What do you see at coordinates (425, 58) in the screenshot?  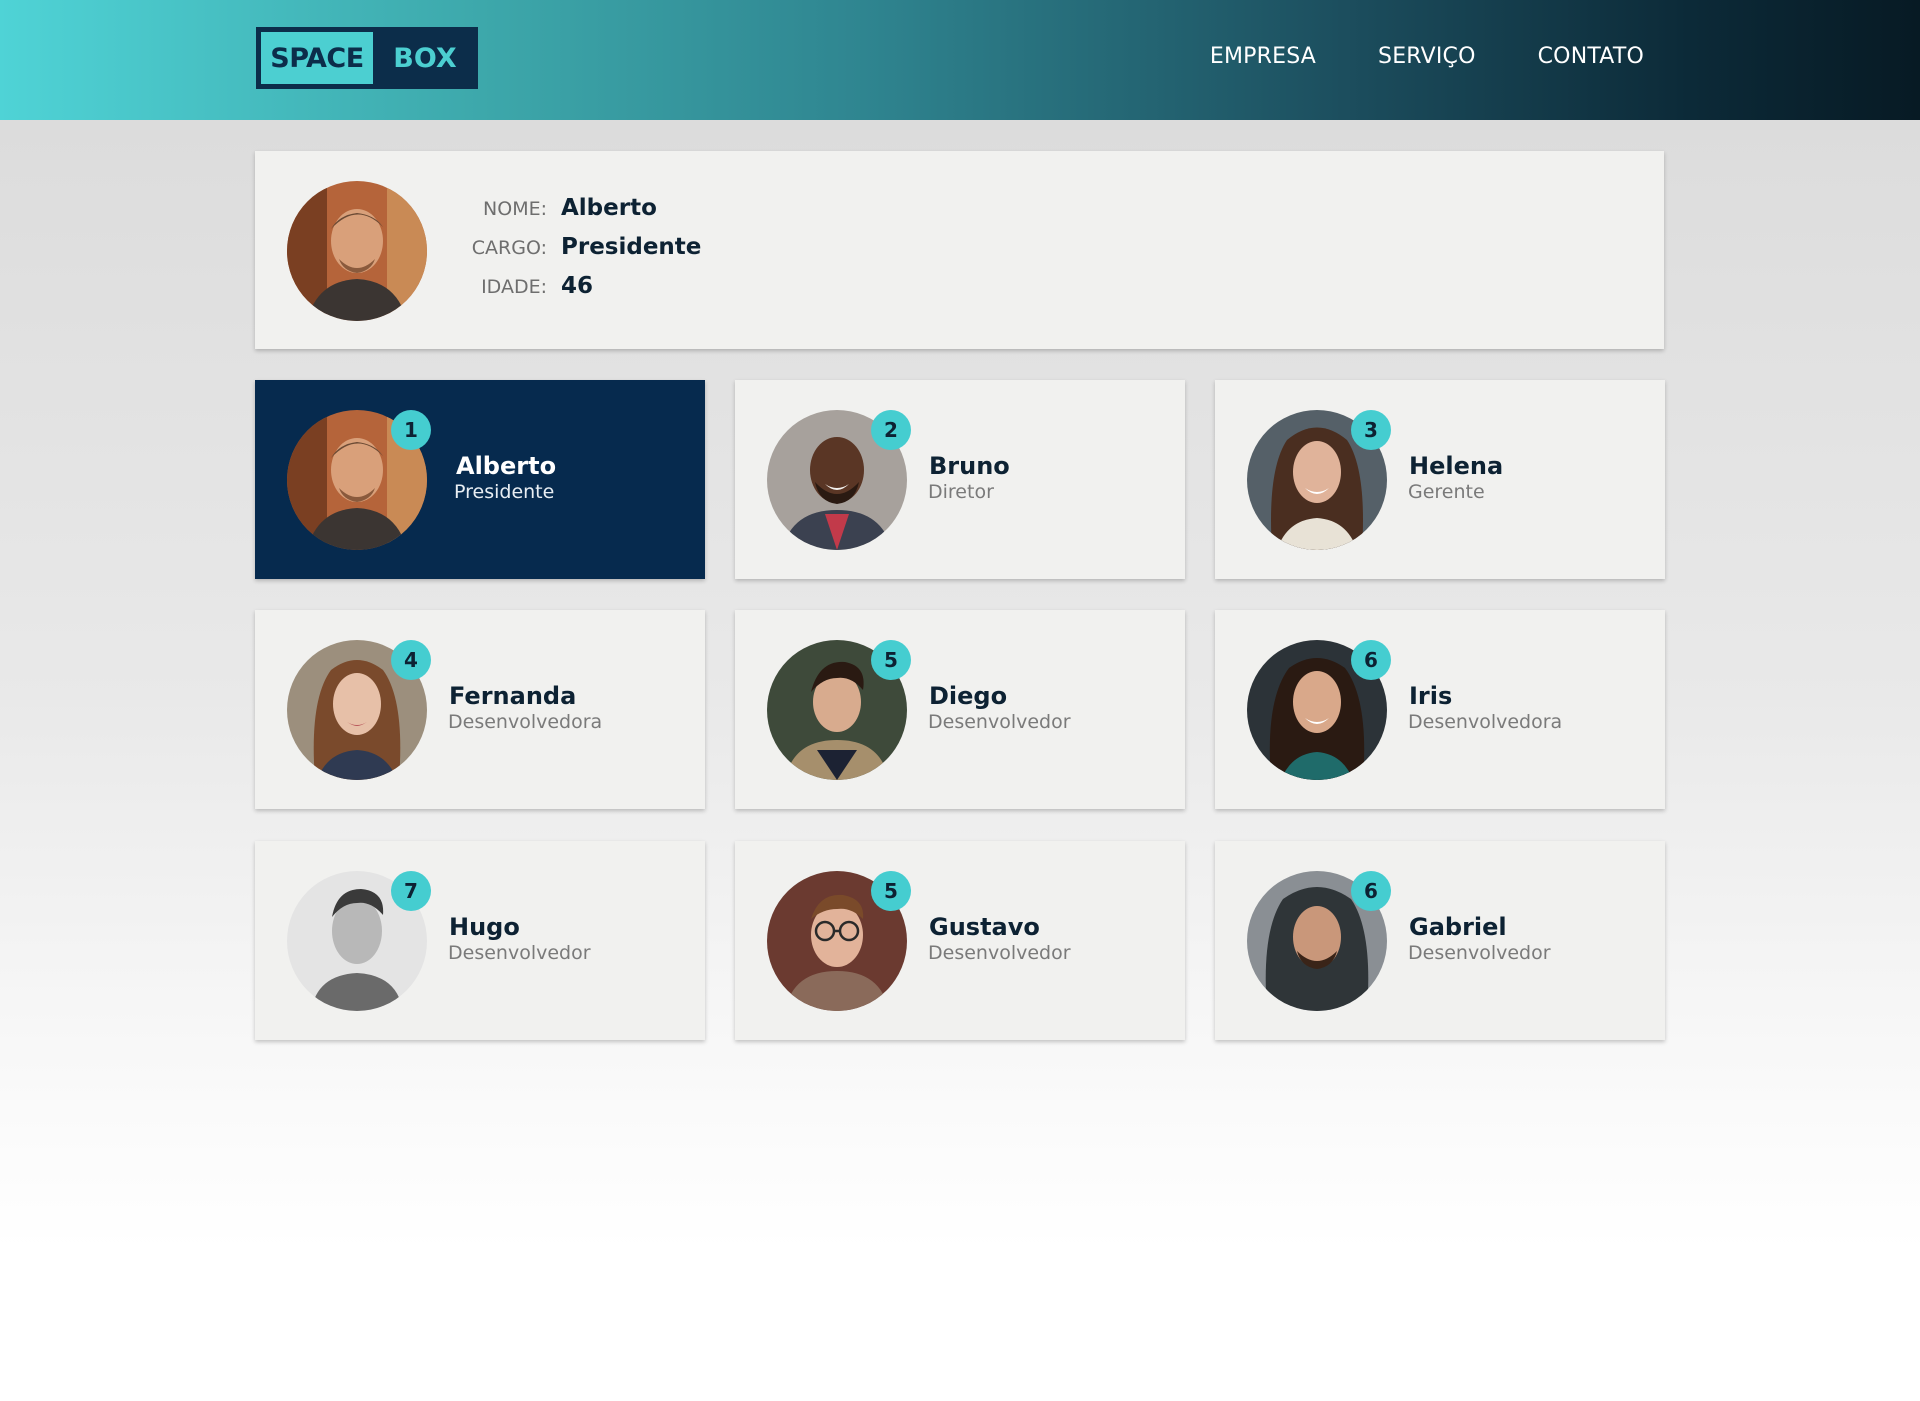 I see `logo-box-text: BOX` at bounding box center [425, 58].